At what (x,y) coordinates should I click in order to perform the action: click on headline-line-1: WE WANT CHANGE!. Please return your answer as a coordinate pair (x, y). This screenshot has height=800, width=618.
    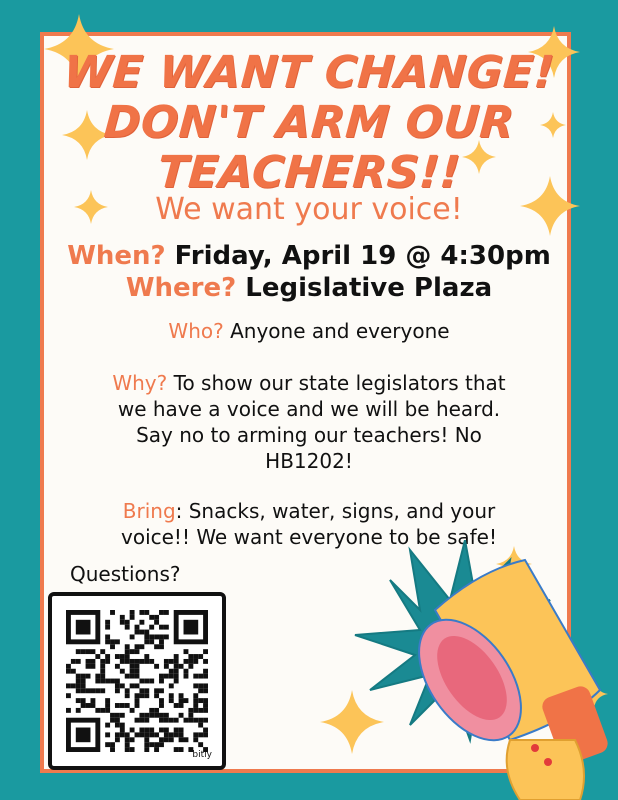
    Looking at the image, I should click on (309, 72).